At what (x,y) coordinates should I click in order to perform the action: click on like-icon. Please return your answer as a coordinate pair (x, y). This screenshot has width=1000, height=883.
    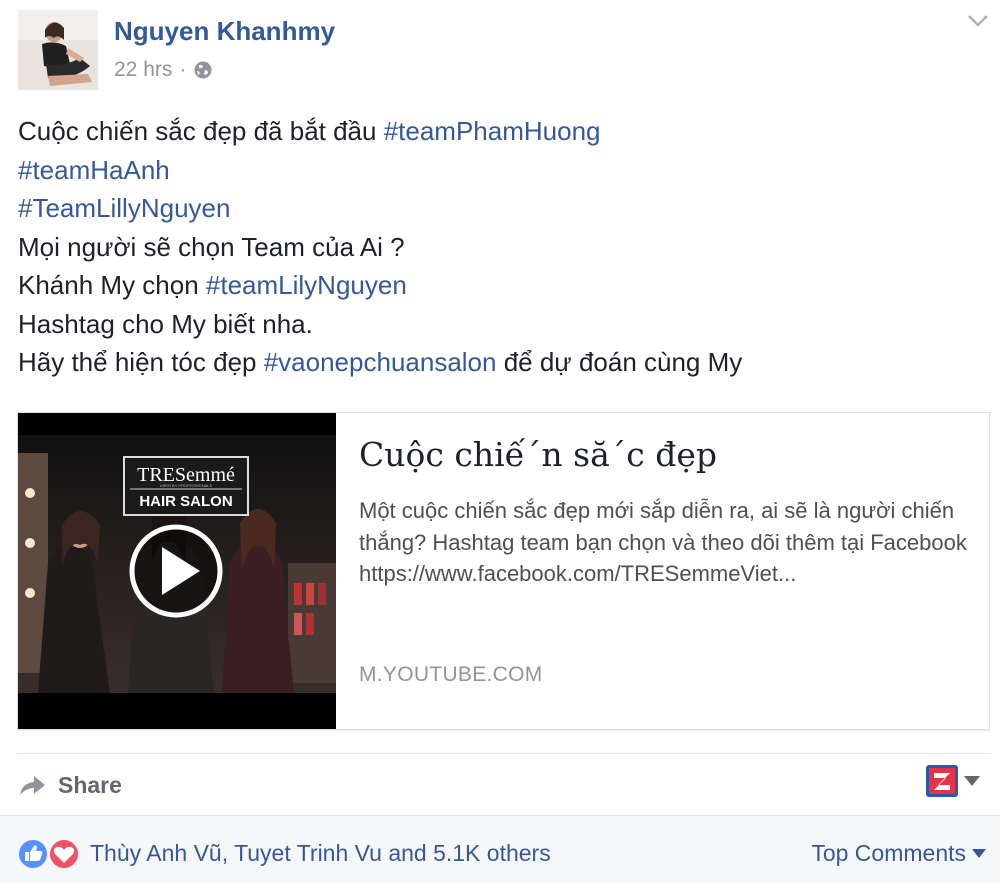
    Looking at the image, I should click on (33, 854).